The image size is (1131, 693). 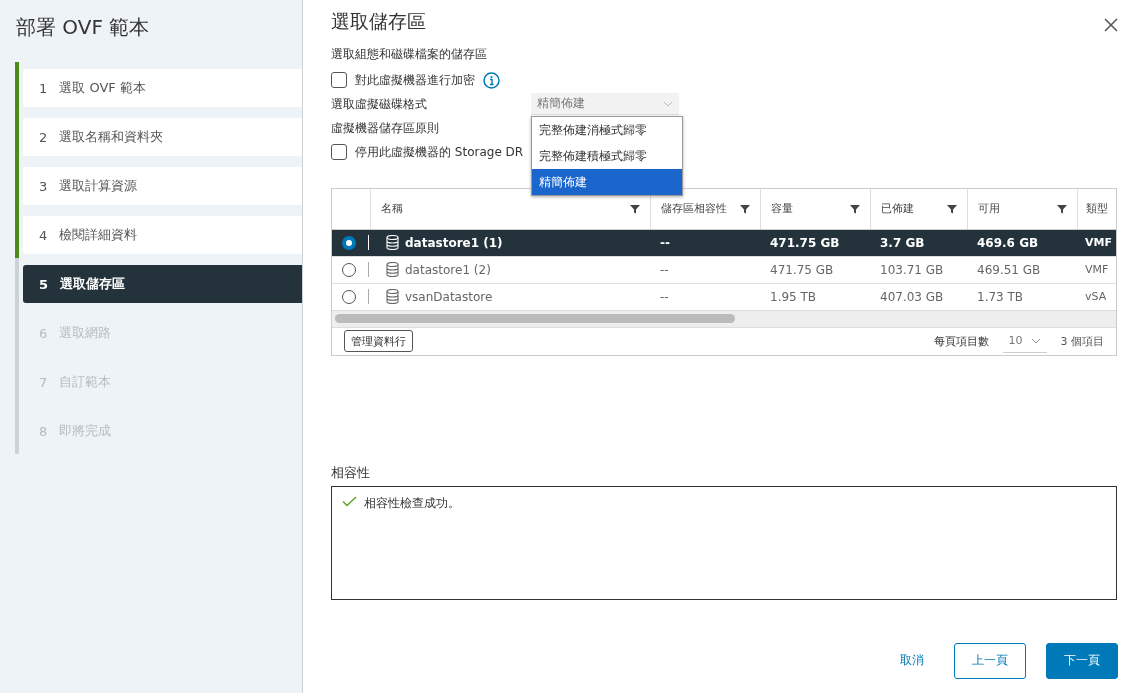 I want to click on close-icon, so click(x=1111, y=25).